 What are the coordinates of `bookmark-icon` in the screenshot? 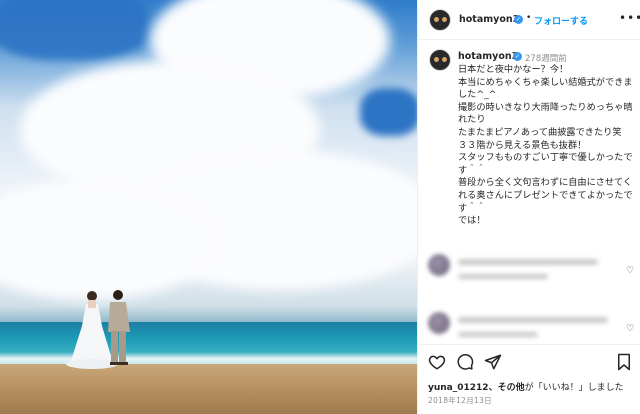 It's located at (624, 362).